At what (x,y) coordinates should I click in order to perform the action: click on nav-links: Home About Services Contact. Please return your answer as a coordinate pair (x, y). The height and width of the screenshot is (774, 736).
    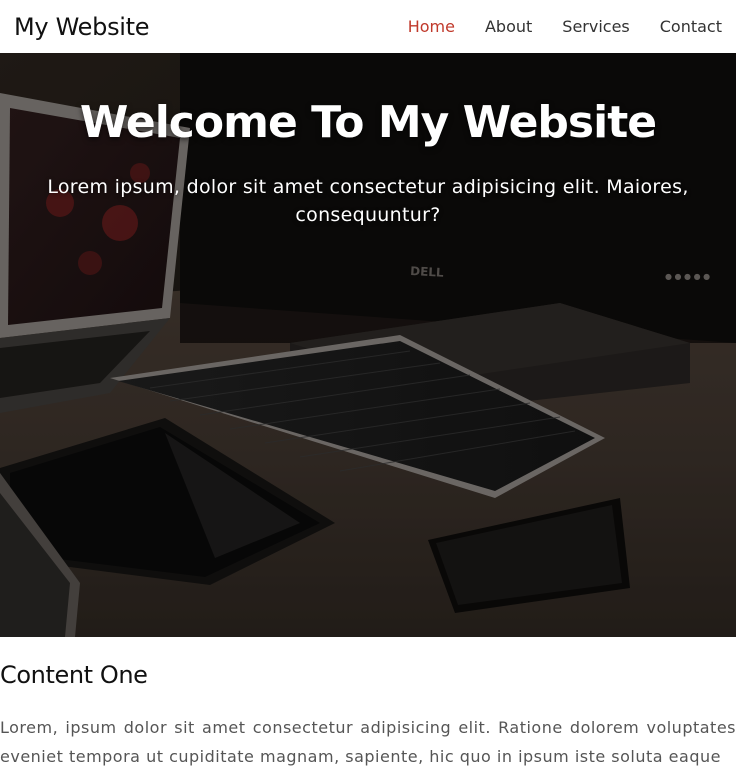
    Looking at the image, I should click on (565, 26).